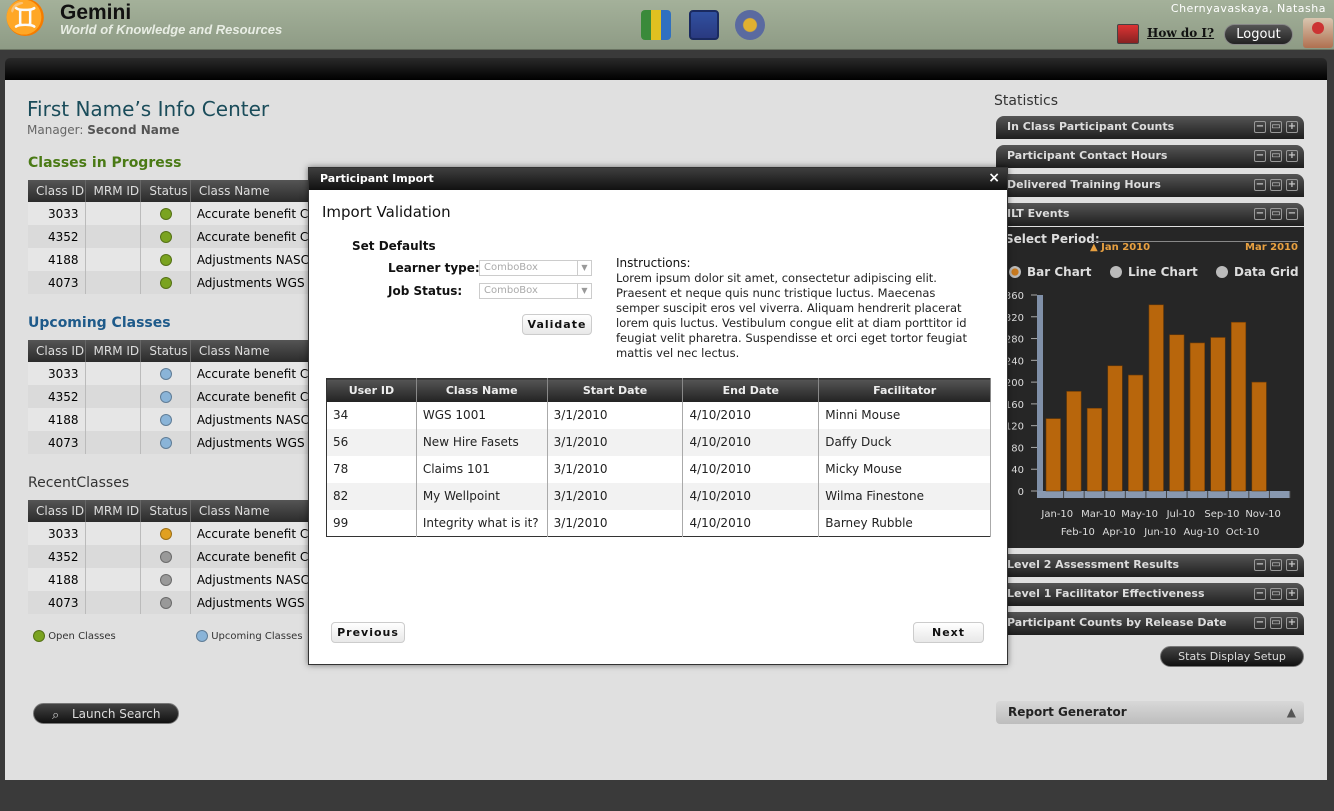 This screenshot has width=1334, height=811. Describe the element at coordinates (1150, 214) in the screenshot. I see `stats-panel-header: ILT Events − ▭ −` at that location.